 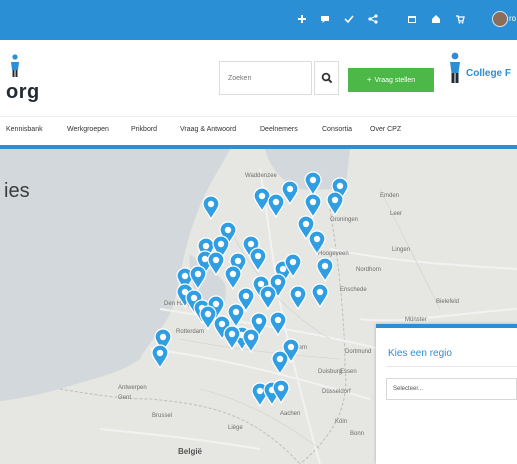 I want to click on place-label: Liège, so click(x=235, y=428).